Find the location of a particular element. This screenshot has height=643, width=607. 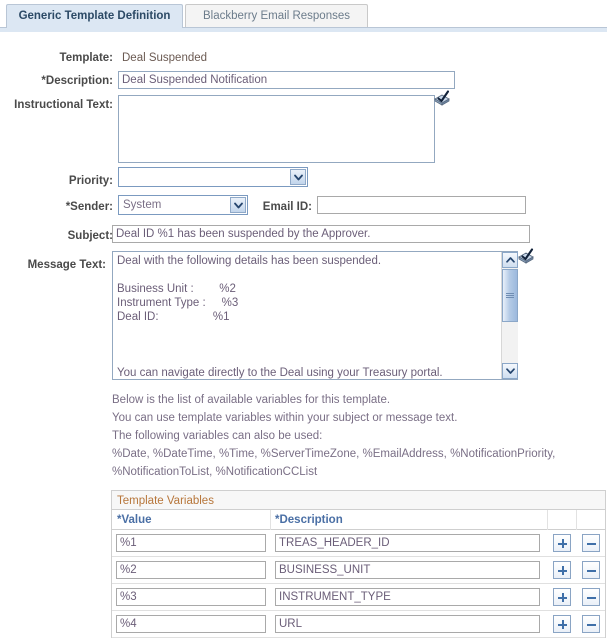

tab-generic-template-definition: Generic Template Definition is located at coordinates (94, 16).